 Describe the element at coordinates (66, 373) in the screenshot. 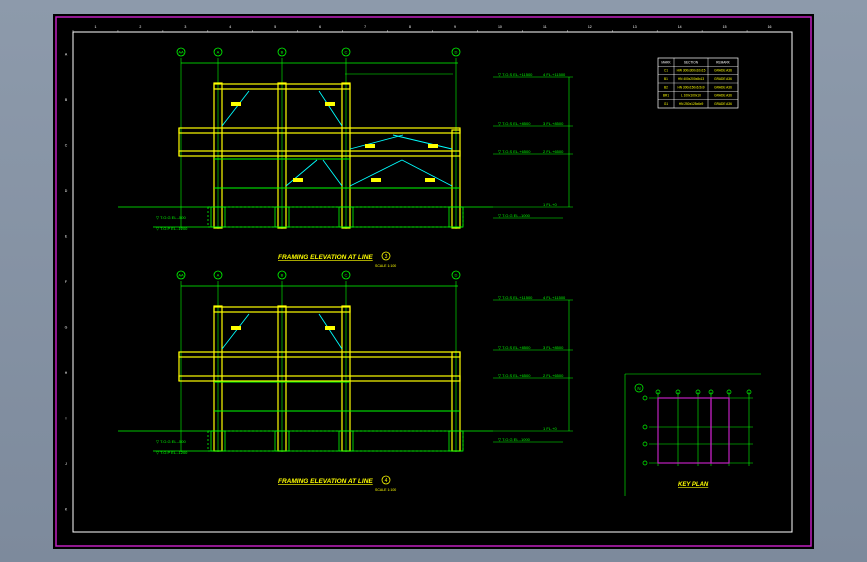

I see `ruler-left-label: H` at that location.